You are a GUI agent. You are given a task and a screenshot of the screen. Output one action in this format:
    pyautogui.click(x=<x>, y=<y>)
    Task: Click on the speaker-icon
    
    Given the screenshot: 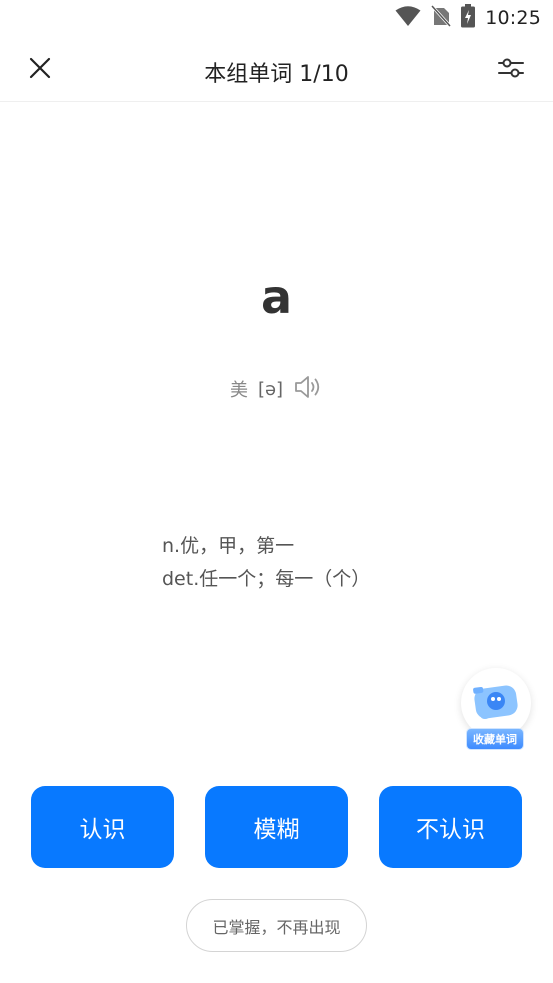 What is the action you would take?
    pyautogui.click(x=308, y=389)
    